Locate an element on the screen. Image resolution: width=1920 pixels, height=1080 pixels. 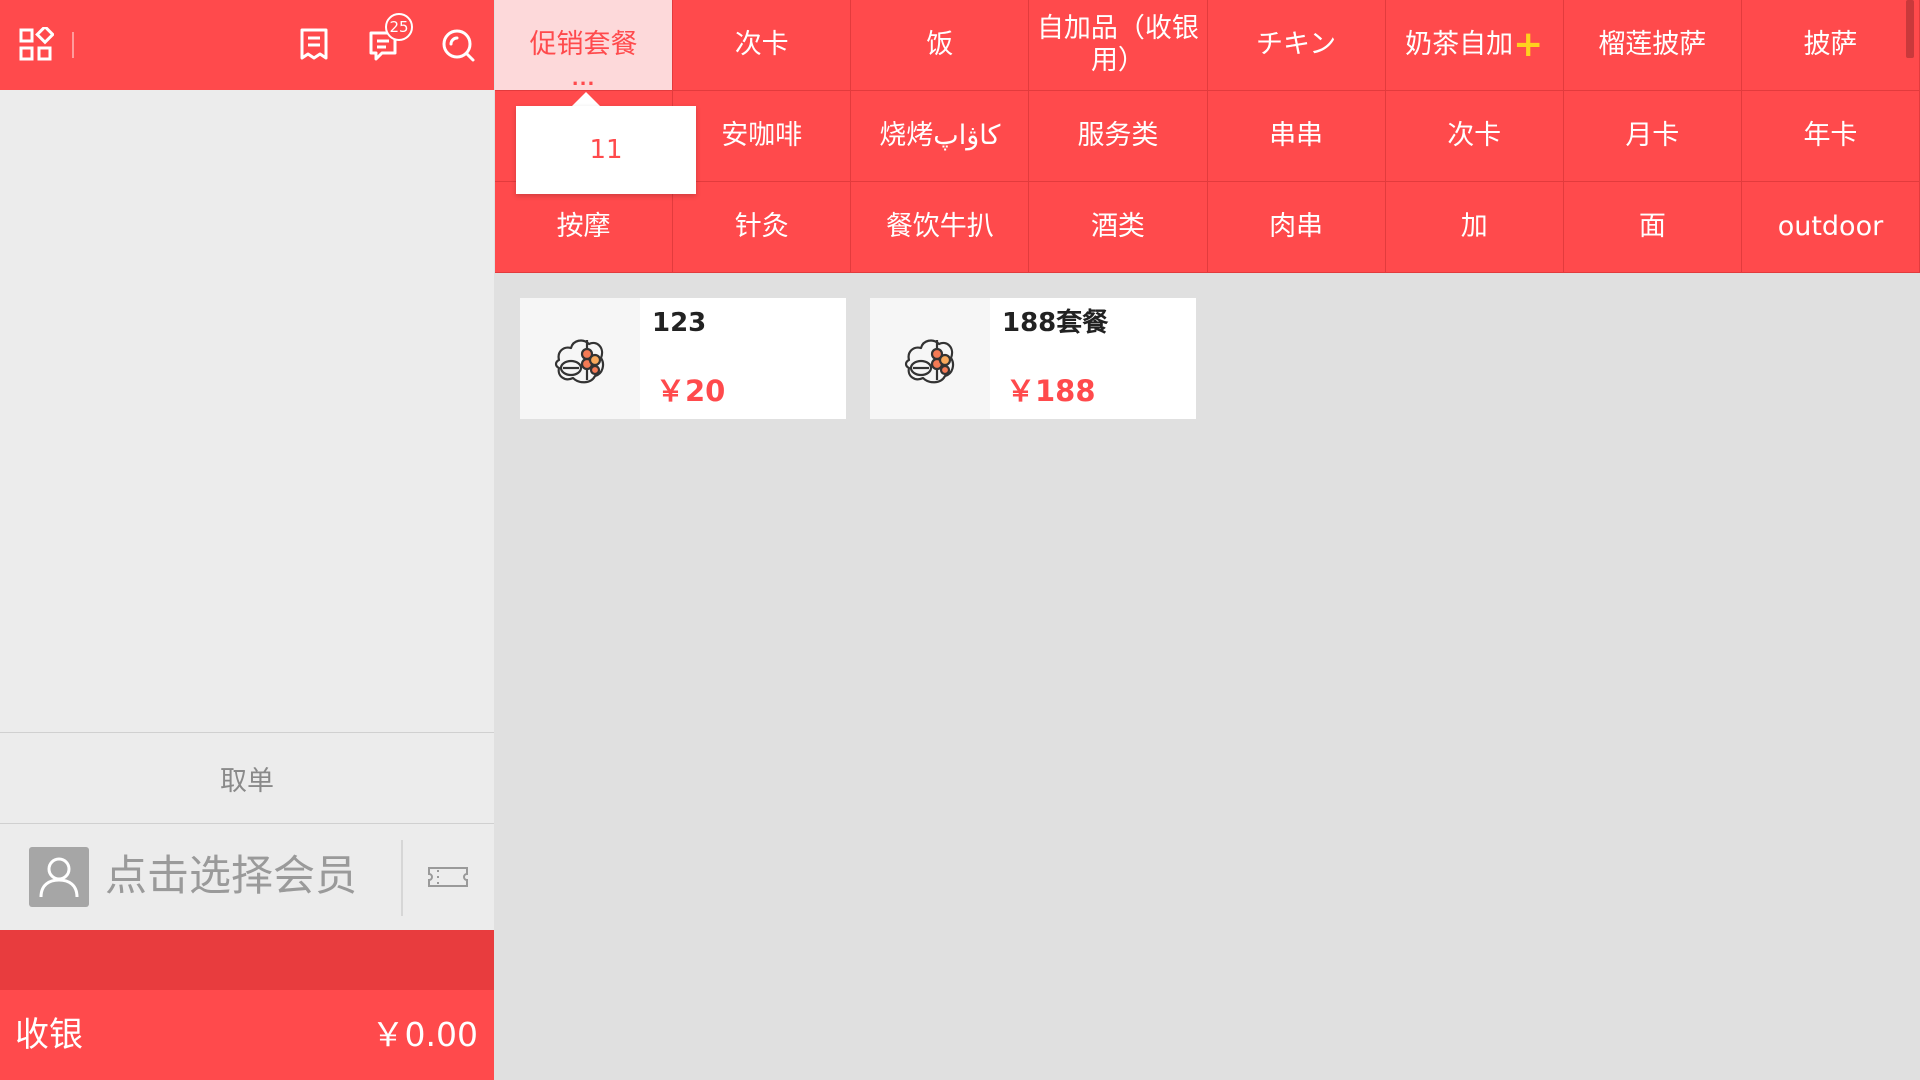
category-label: 按摩 is located at coordinates (583, 226).